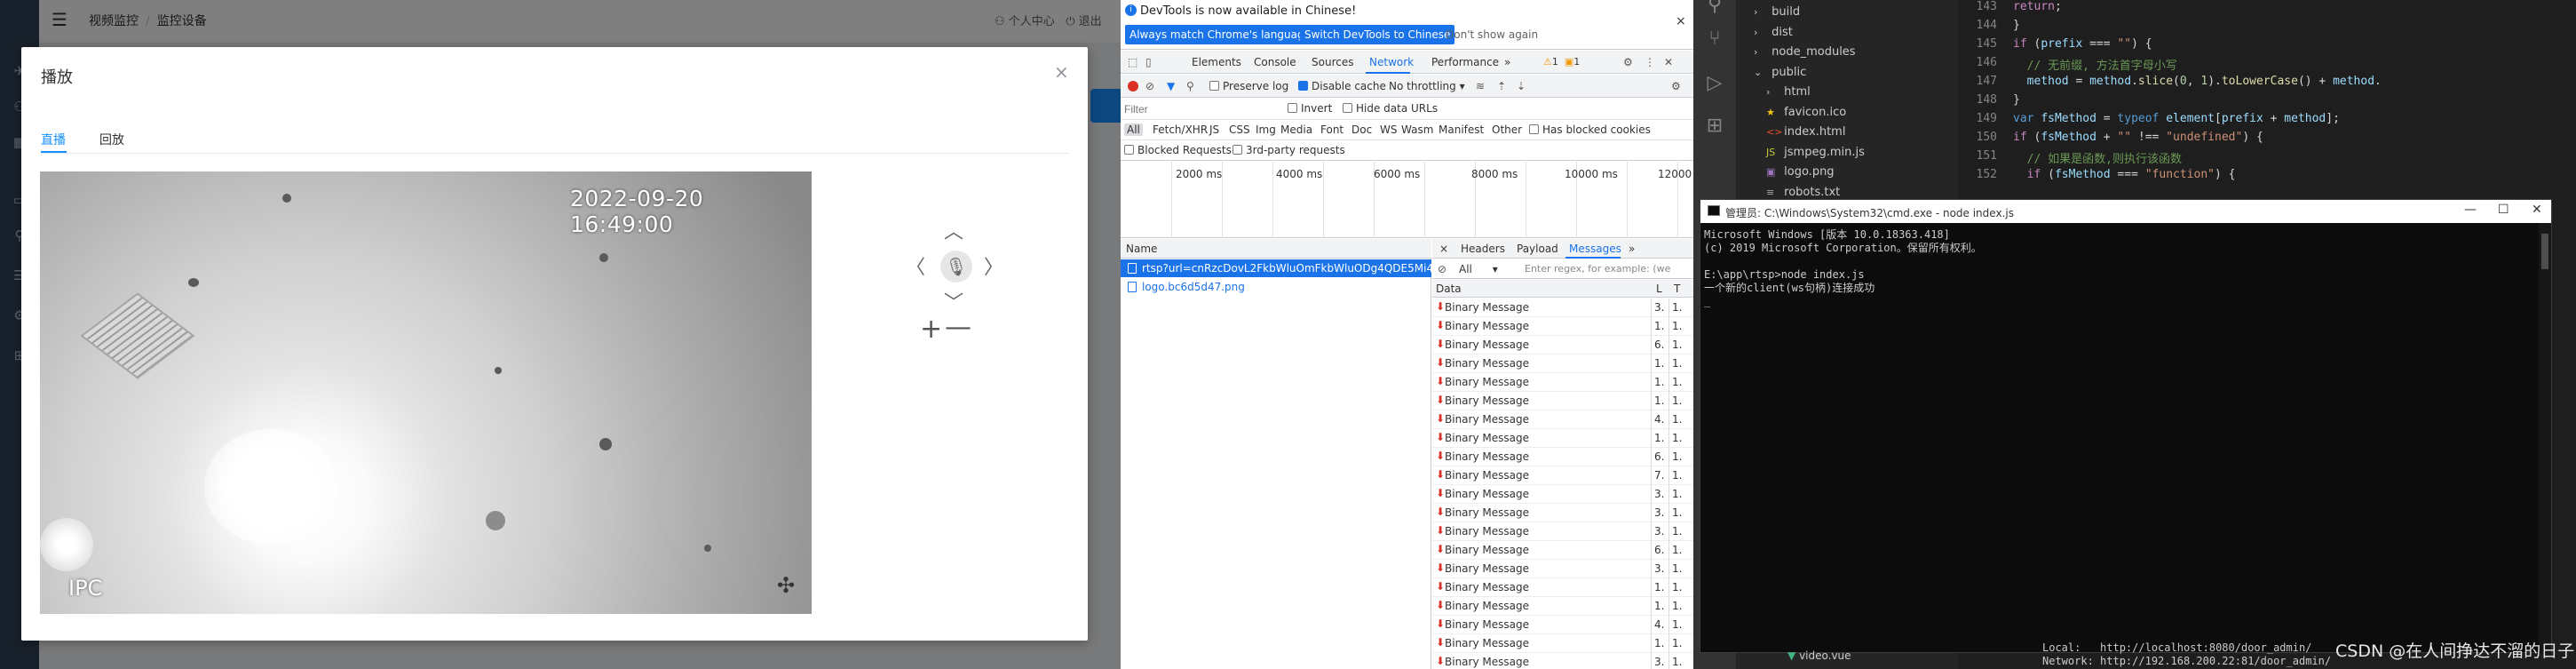  What do you see at coordinates (112, 139) in the screenshot?
I see `tab-playback: 回放` at bounding box center [112, 139].